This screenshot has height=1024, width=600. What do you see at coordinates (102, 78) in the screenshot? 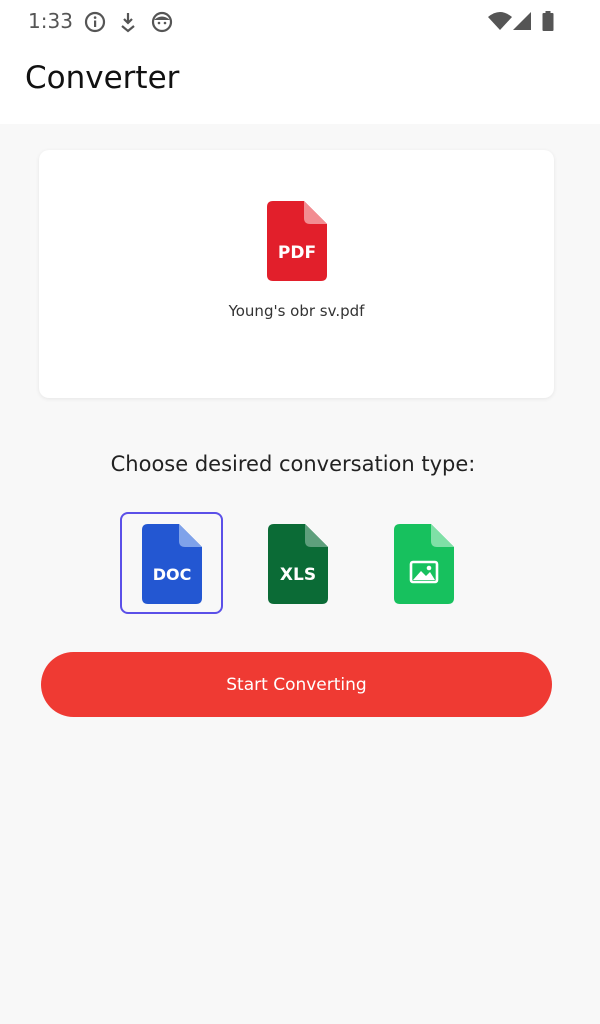
I see `page-title: Converter` at bounding box center [102, 78].